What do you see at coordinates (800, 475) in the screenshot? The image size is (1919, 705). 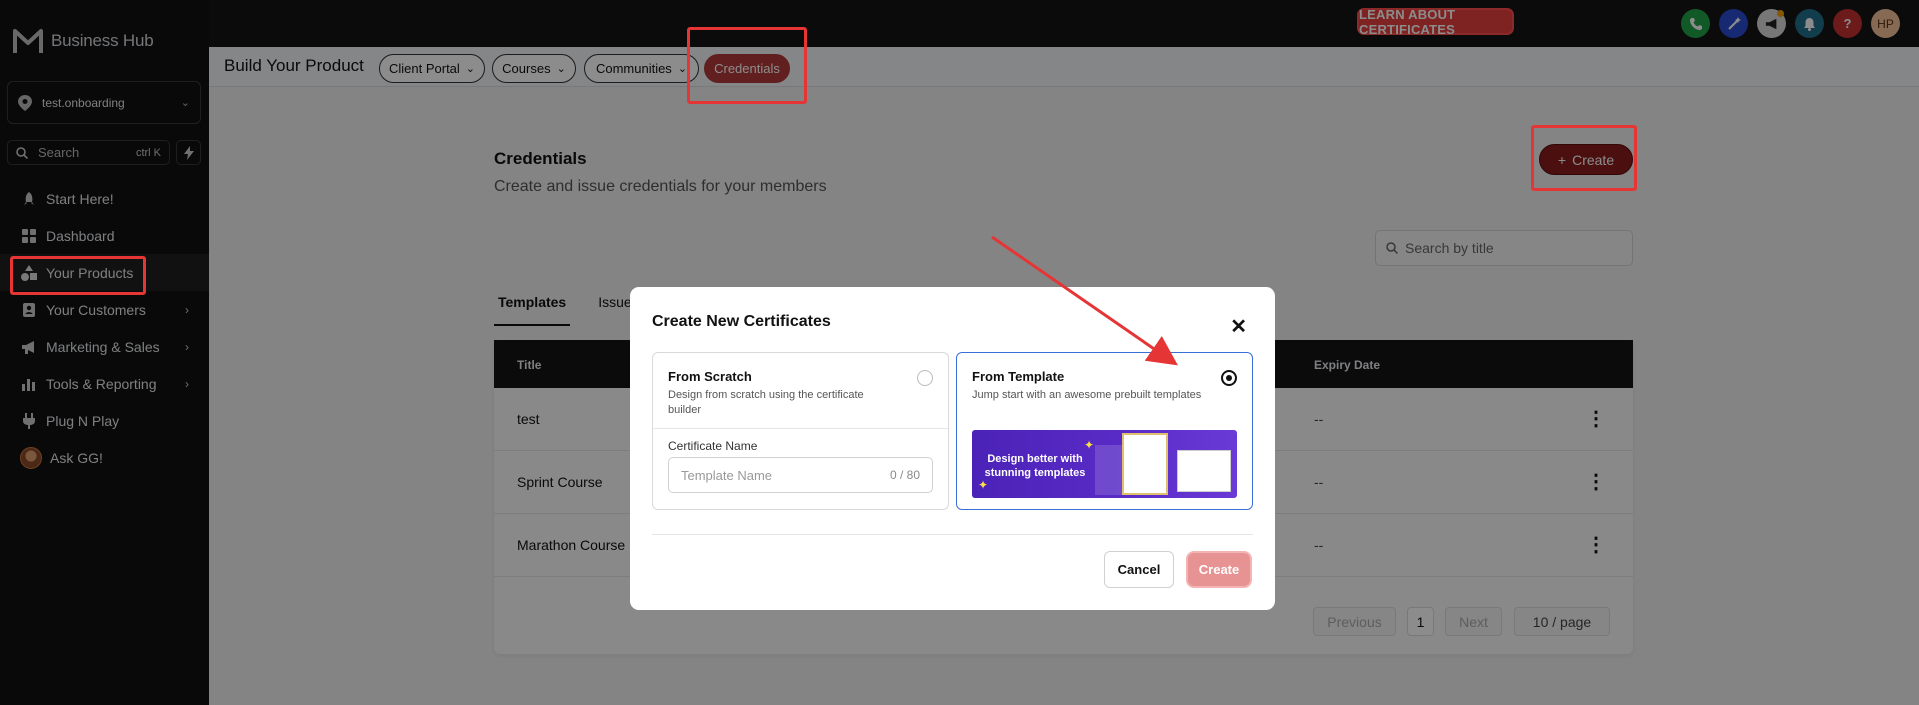 I see `certificate-name-input: Template Name 0 / 80` at bounding box center [800, 475].